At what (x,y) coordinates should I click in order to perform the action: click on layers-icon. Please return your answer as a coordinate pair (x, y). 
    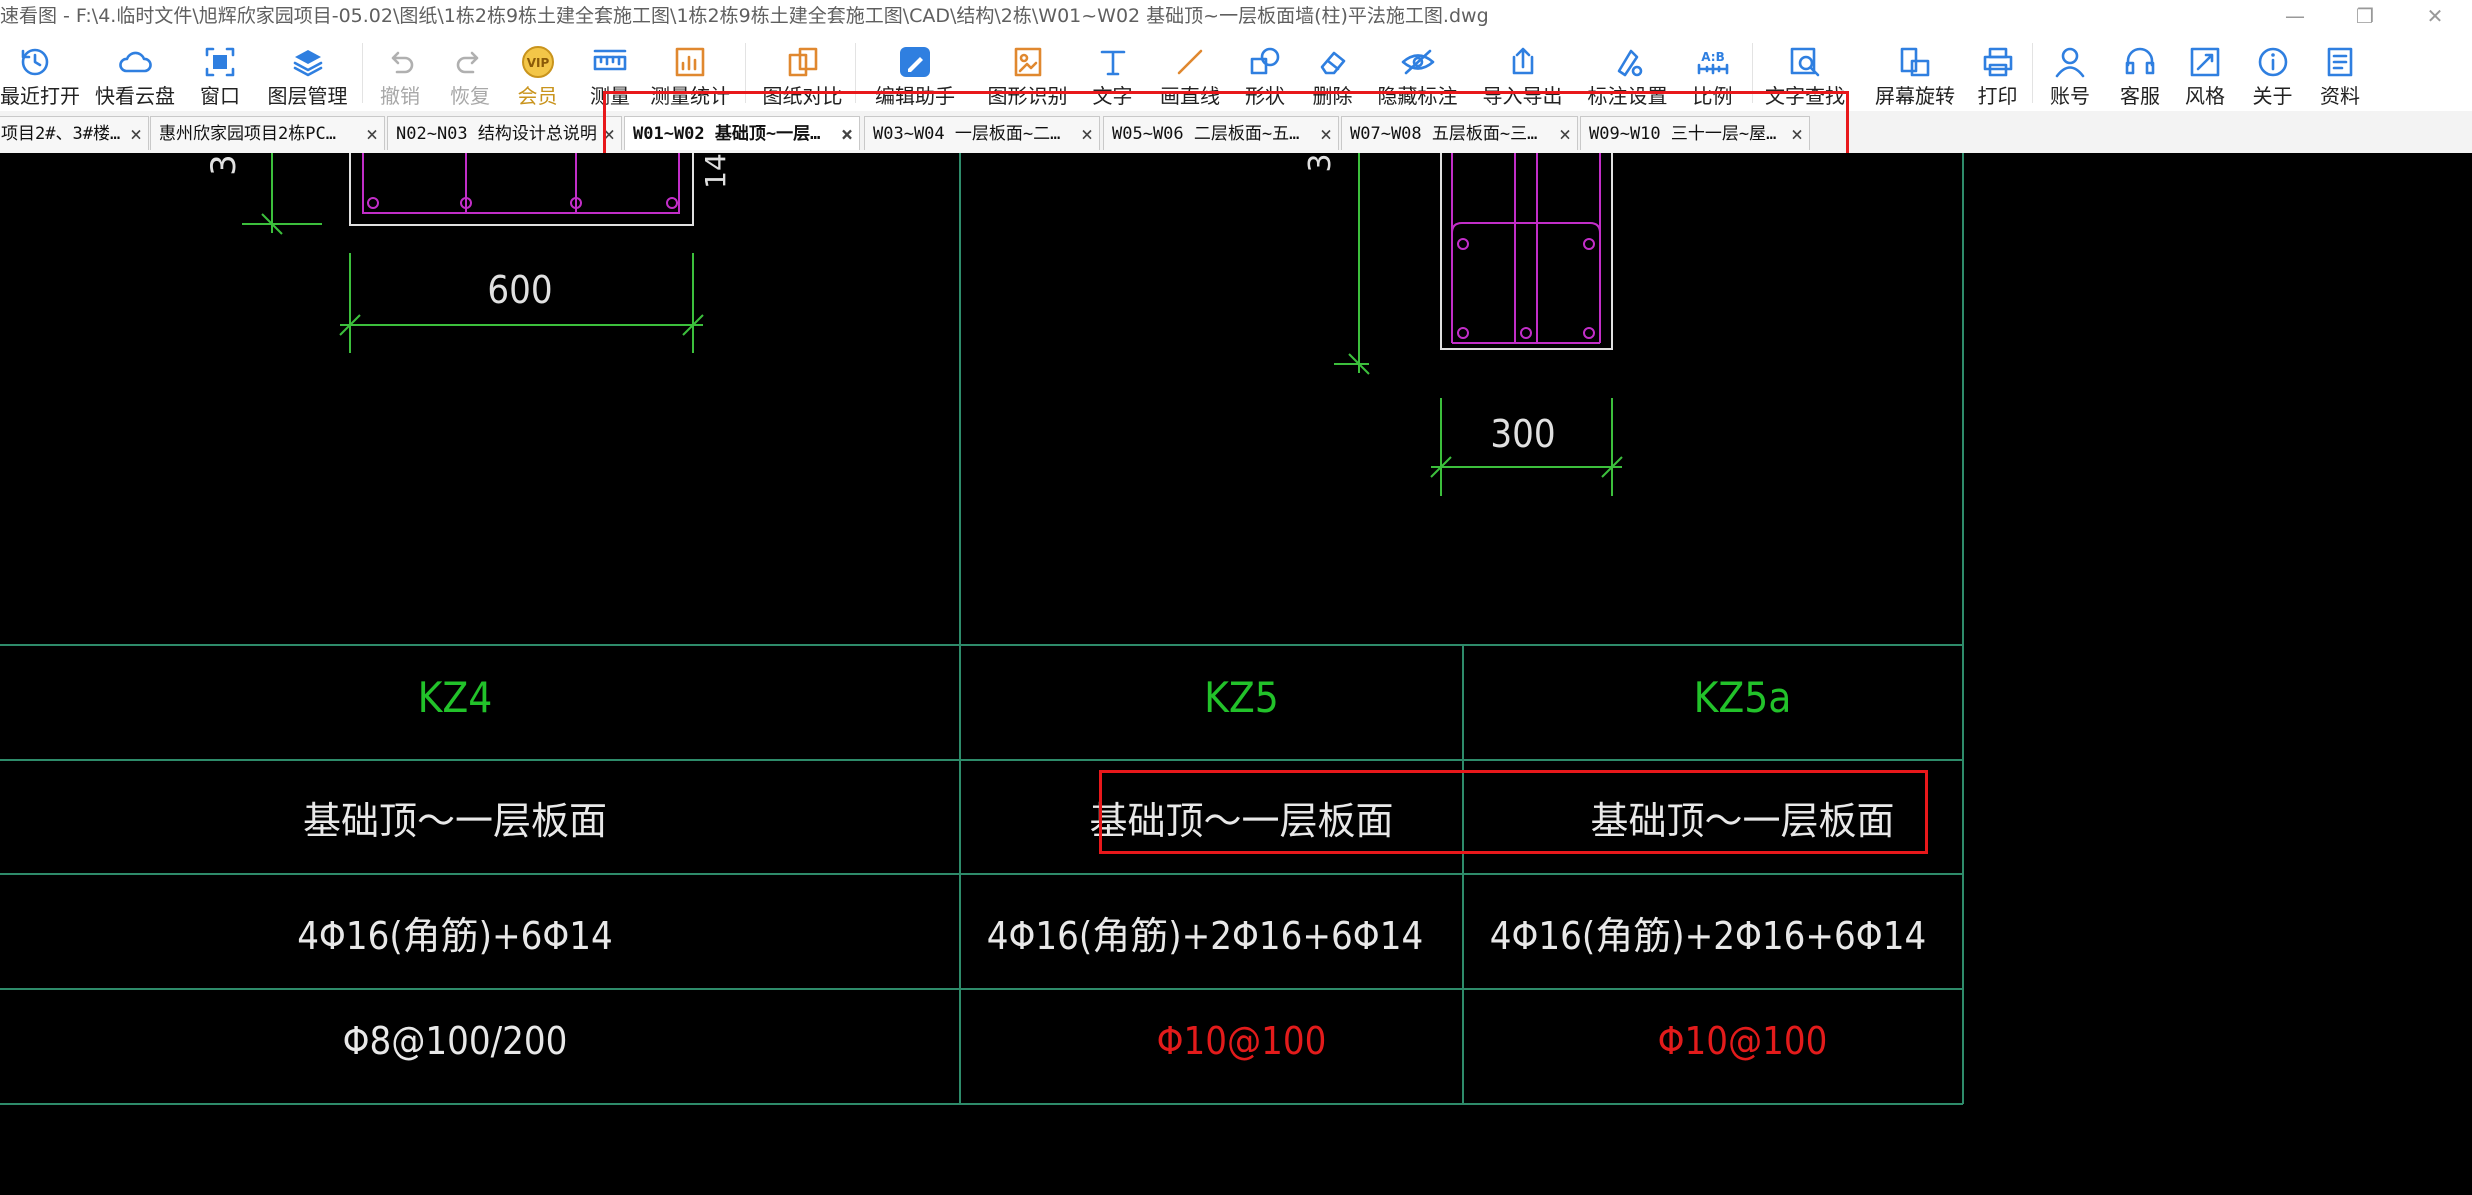
    Looking at the image, I should click on (308, 62).